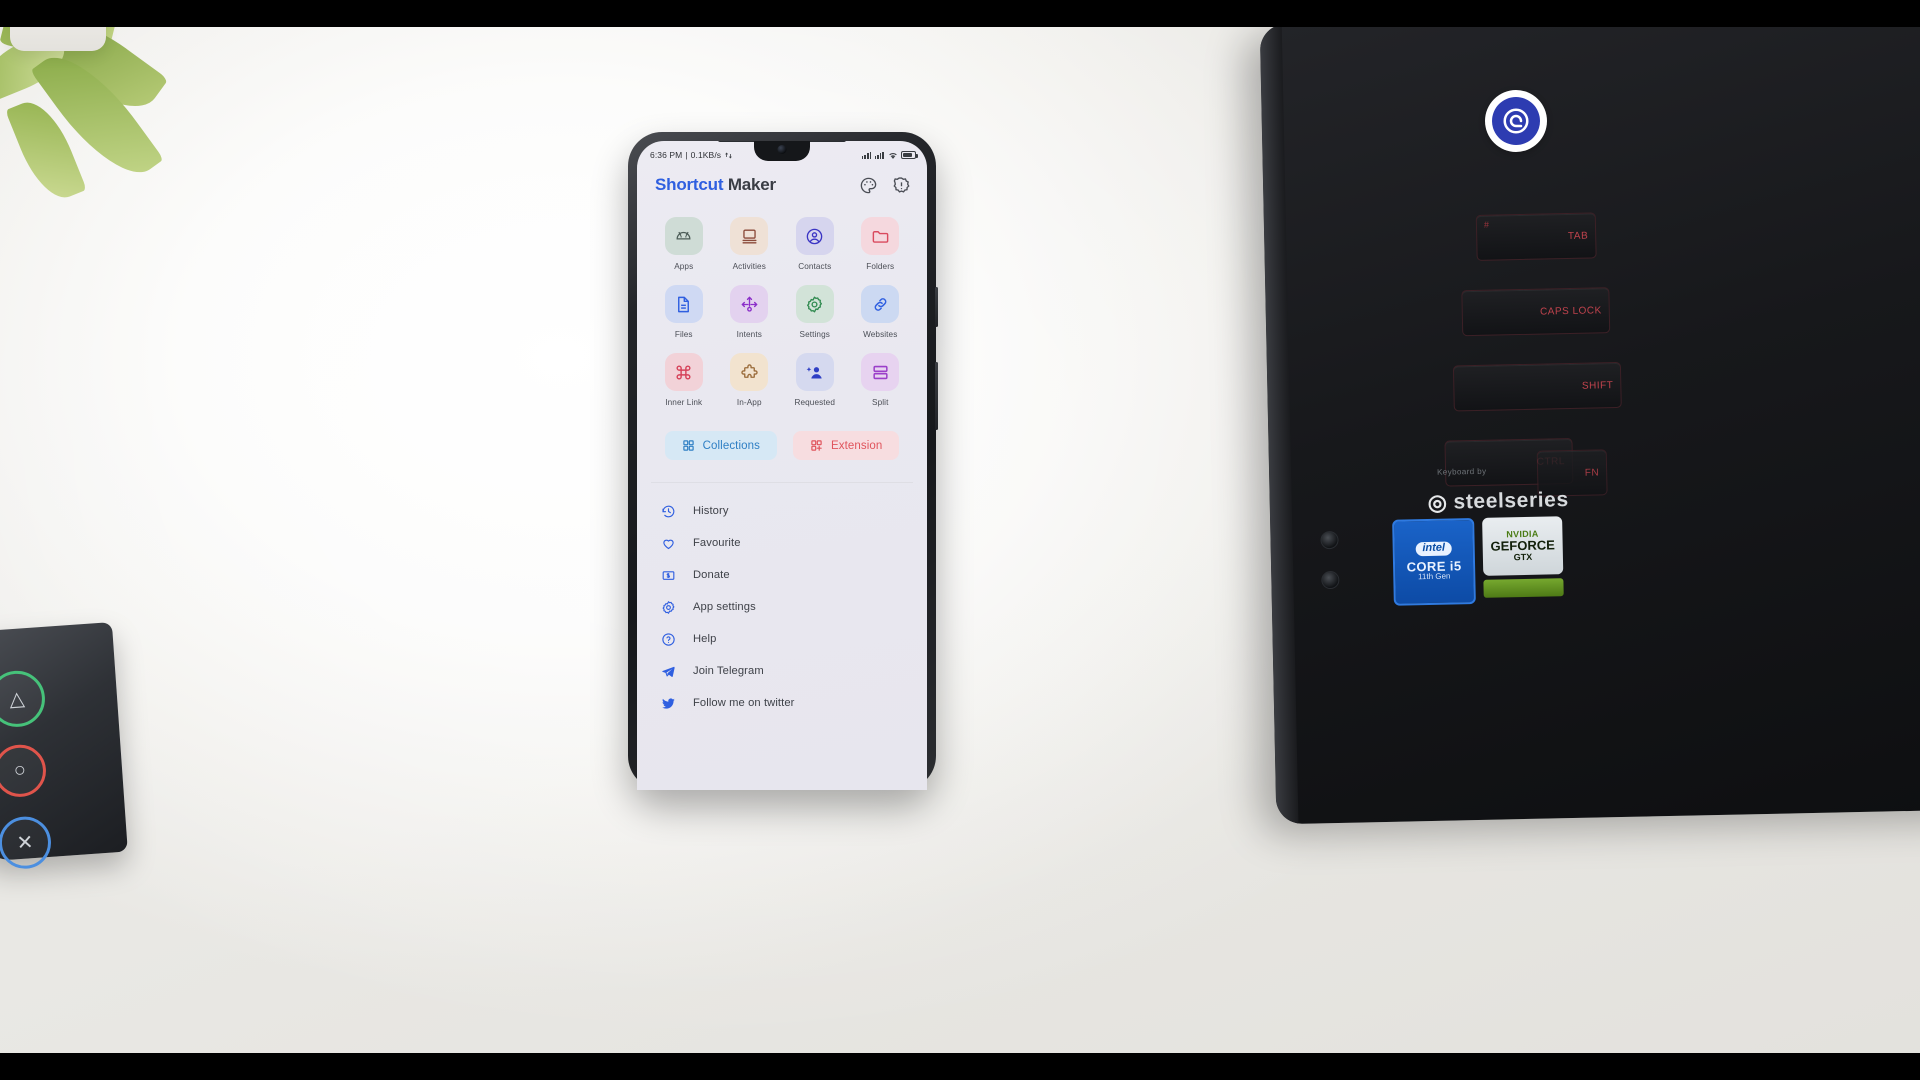 This screenshot has width=1920, height=1080. What do you see at coordinates (720, 445) in the screenshot?
I see `collections-button: Collections` at bounding box center [720, 445].